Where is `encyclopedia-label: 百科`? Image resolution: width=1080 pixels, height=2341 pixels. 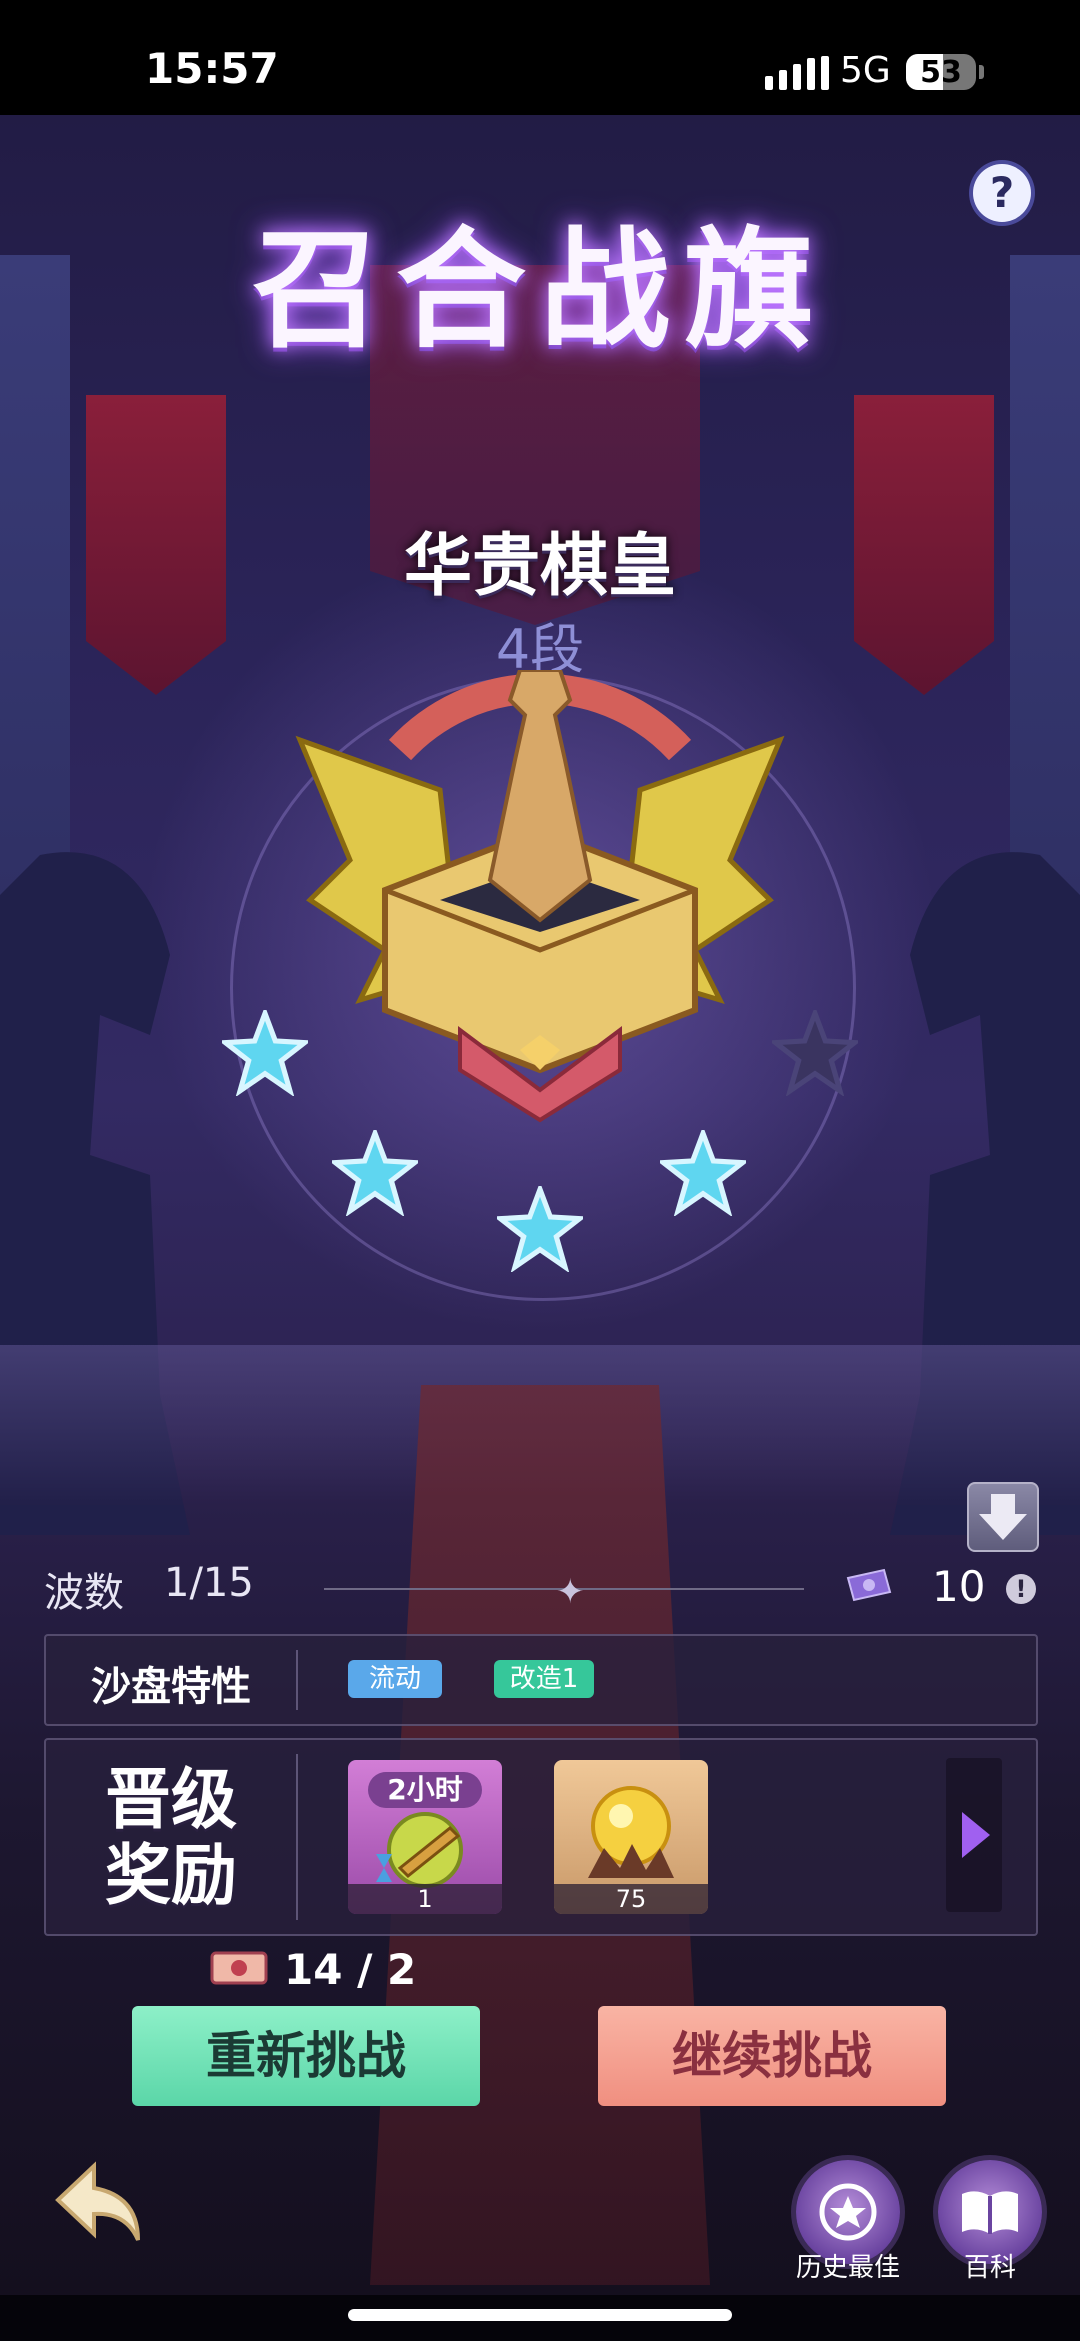
encyclopedia-label: 百科 is located at coordinates (989, 2268).